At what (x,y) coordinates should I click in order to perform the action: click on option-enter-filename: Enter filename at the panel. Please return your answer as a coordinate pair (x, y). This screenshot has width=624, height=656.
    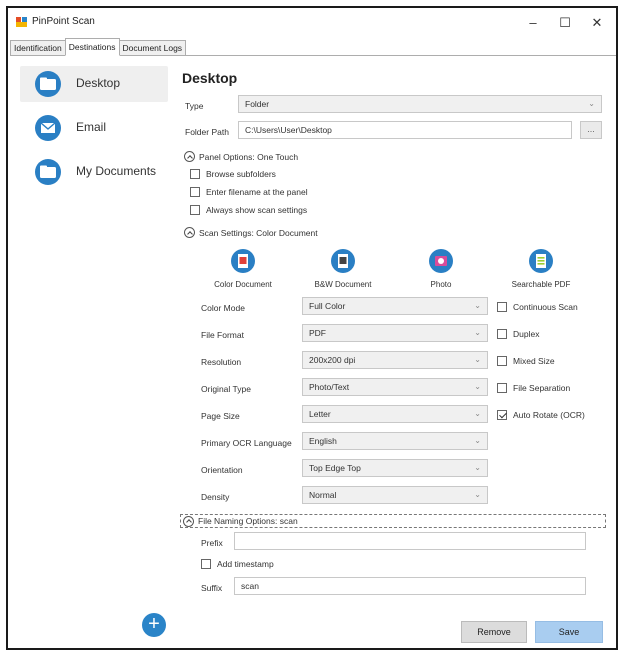
    Looking at the image, I should click on (249, 192).